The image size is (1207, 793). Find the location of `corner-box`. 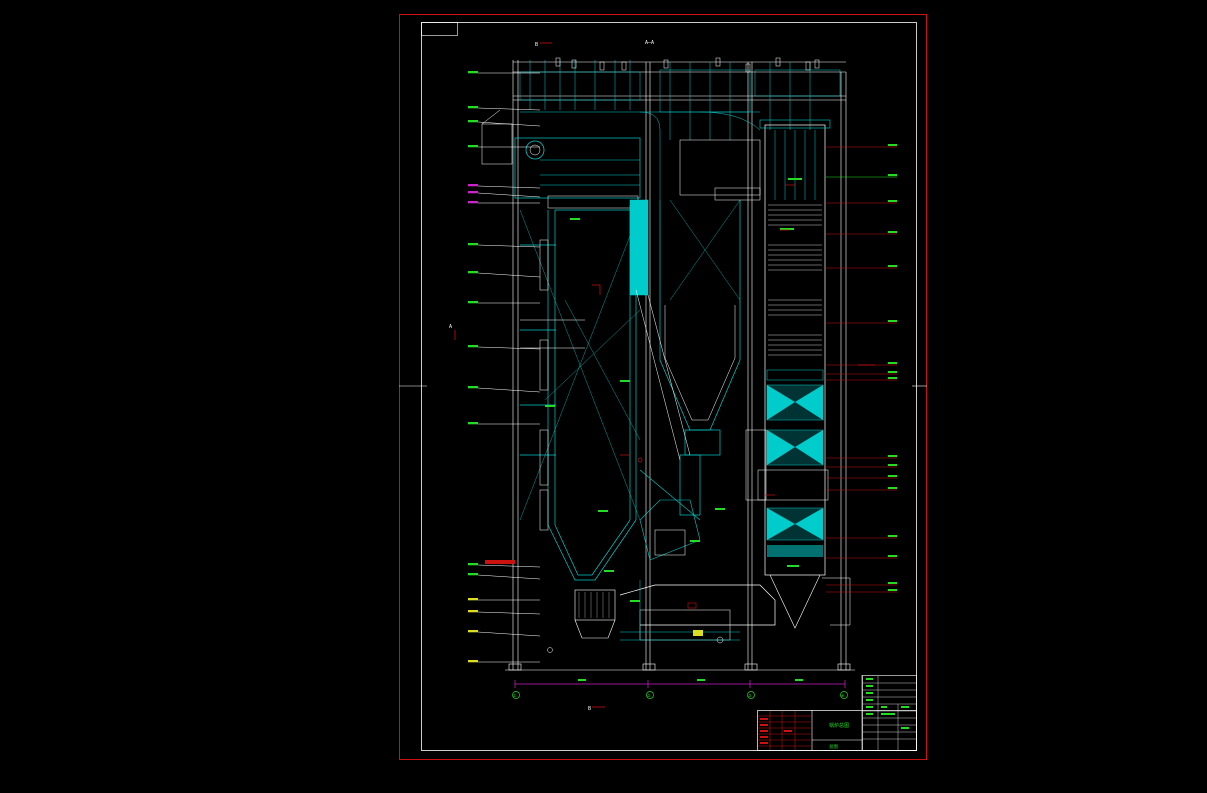

corner-box is located at coordinates (439, 29).